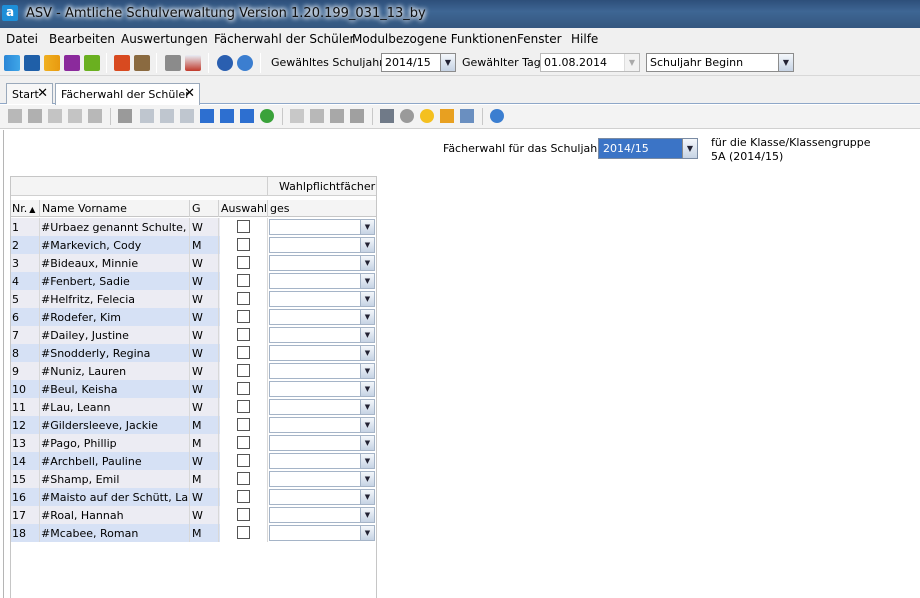 The width and height of the screenshot is (920, 598). Describe the element at coordinates (82, 39) in the screenshot. I see `menu-bearbeiten: Bearbeiten` at that location.